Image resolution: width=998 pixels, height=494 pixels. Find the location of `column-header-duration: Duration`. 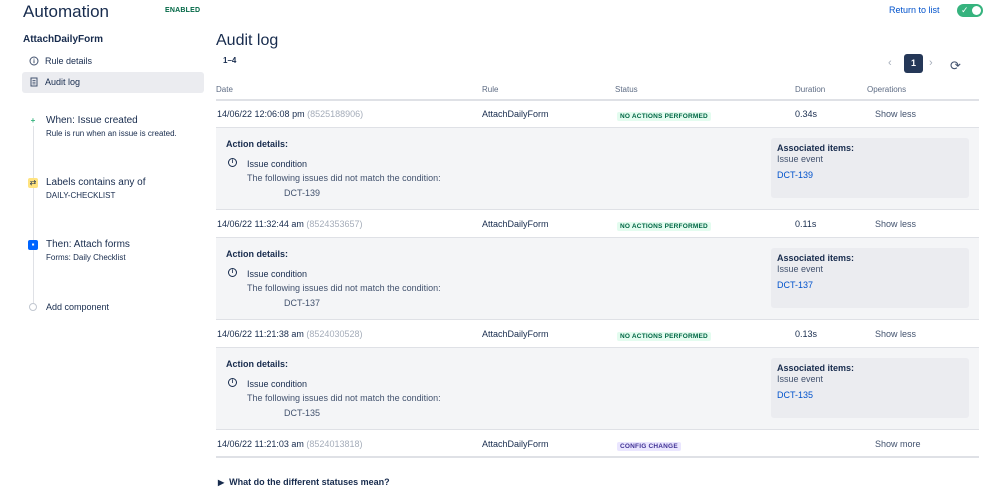

column-header-duration: Duration is located at coordinates (810, 89).